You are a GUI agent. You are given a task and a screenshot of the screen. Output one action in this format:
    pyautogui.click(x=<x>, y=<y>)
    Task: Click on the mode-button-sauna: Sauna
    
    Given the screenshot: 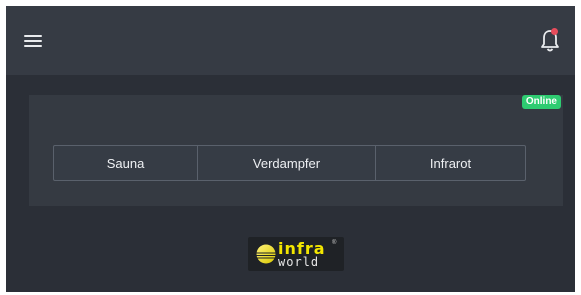 What is the action you would take?
    pyautogui.click(x=126, y=163)
    